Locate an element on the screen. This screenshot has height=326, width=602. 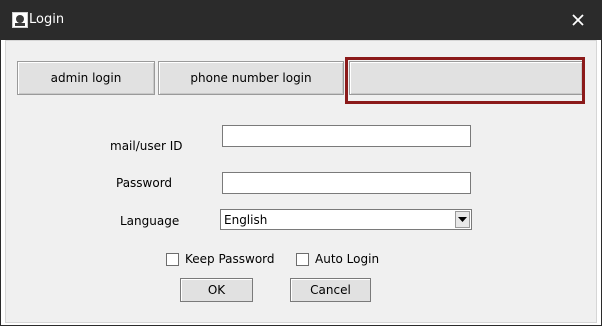
close-icon is located at coordinates (578, 20).